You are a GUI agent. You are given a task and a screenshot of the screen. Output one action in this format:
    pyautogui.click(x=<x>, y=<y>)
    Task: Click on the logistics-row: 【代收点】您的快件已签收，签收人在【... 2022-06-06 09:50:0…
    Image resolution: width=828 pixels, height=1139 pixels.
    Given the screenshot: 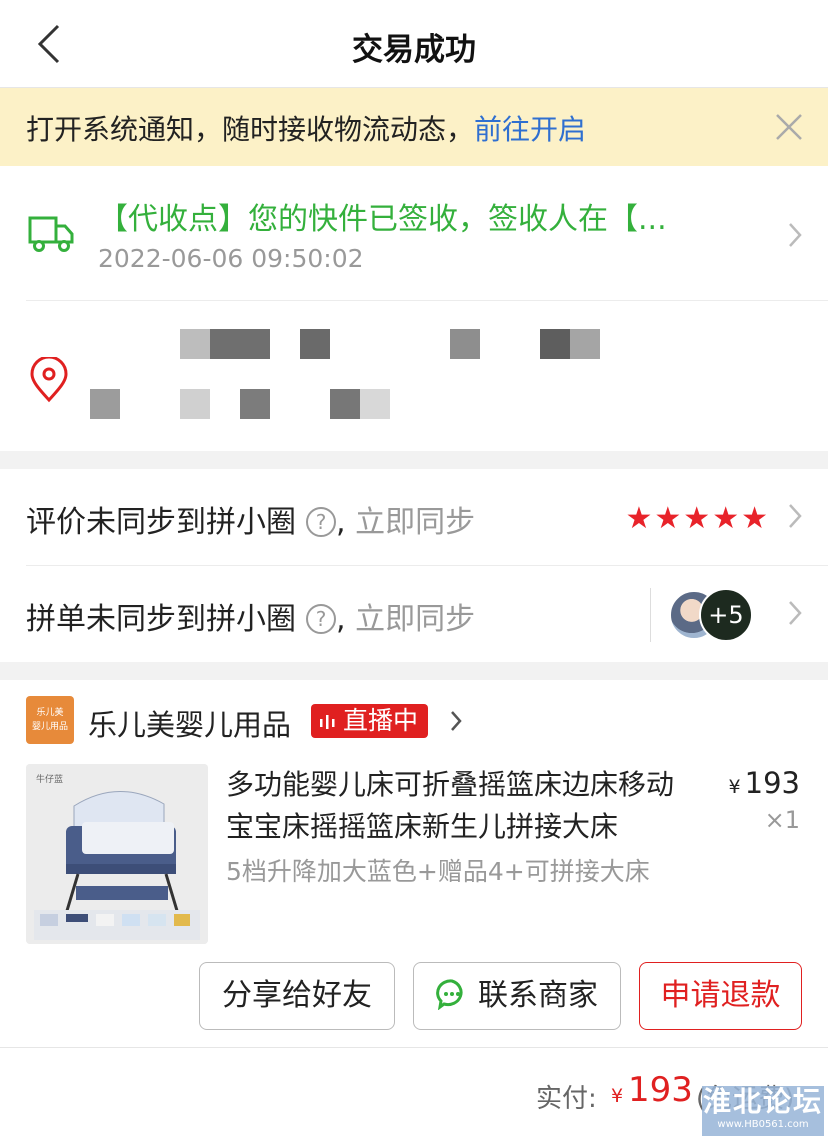 What is the action you would take?
    pyautogui.click(x=414, y=233)
    